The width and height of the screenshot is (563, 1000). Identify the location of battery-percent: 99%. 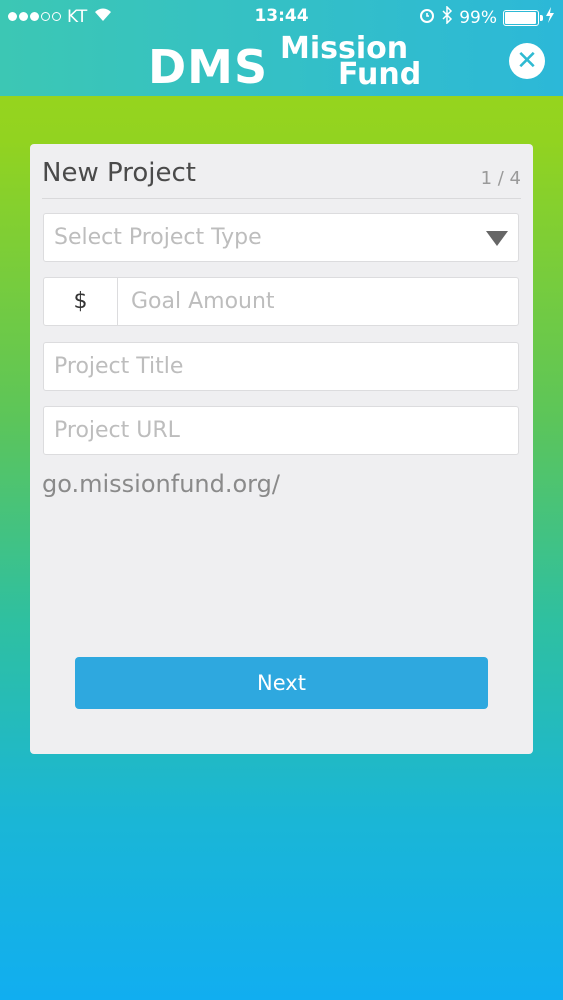
(478, 17).